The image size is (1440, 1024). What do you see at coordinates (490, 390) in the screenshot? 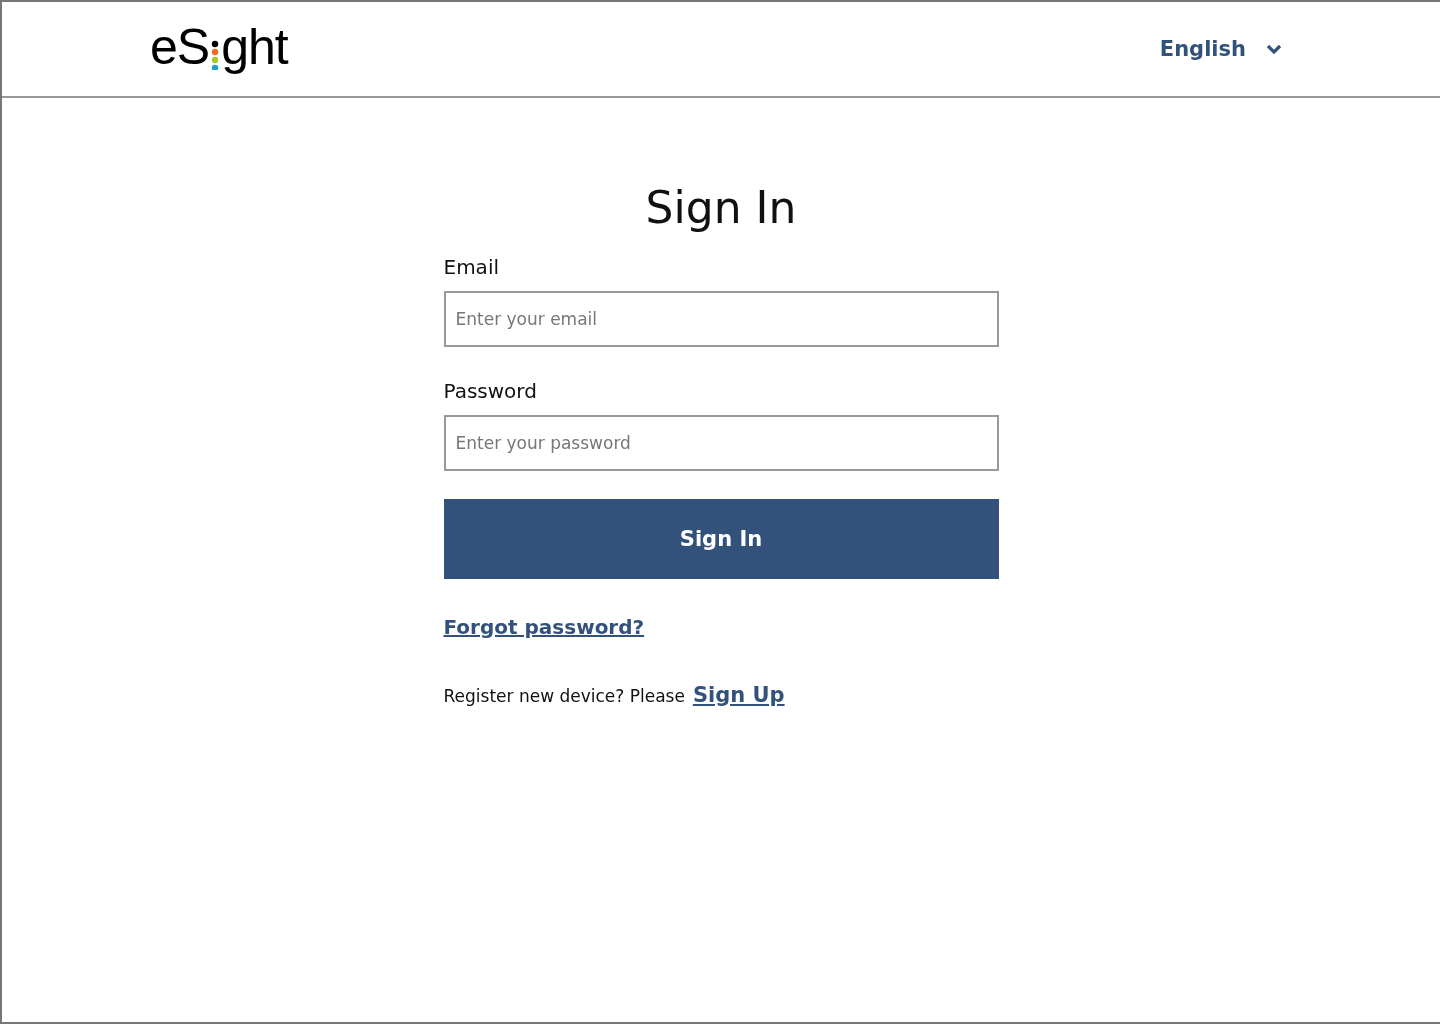
I see `field-label: Password` at bounding box center [490, 390].